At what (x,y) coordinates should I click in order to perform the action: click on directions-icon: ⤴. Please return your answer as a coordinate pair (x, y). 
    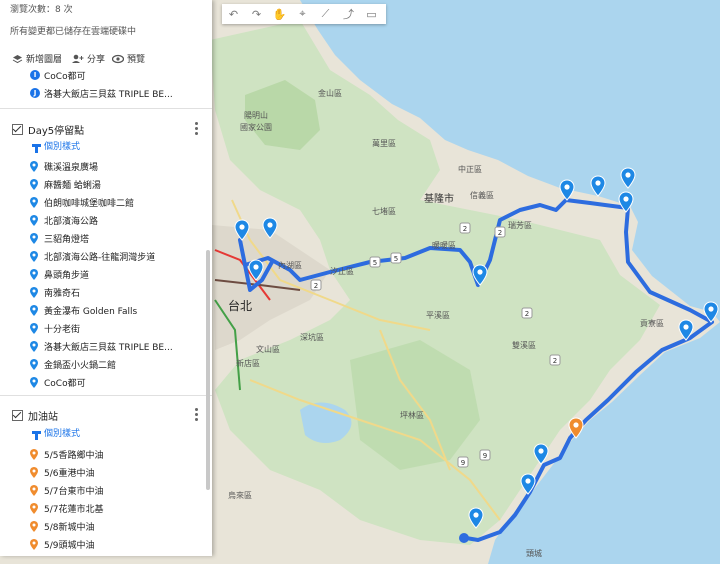
    Looking at the image, I should click on (348, 14).